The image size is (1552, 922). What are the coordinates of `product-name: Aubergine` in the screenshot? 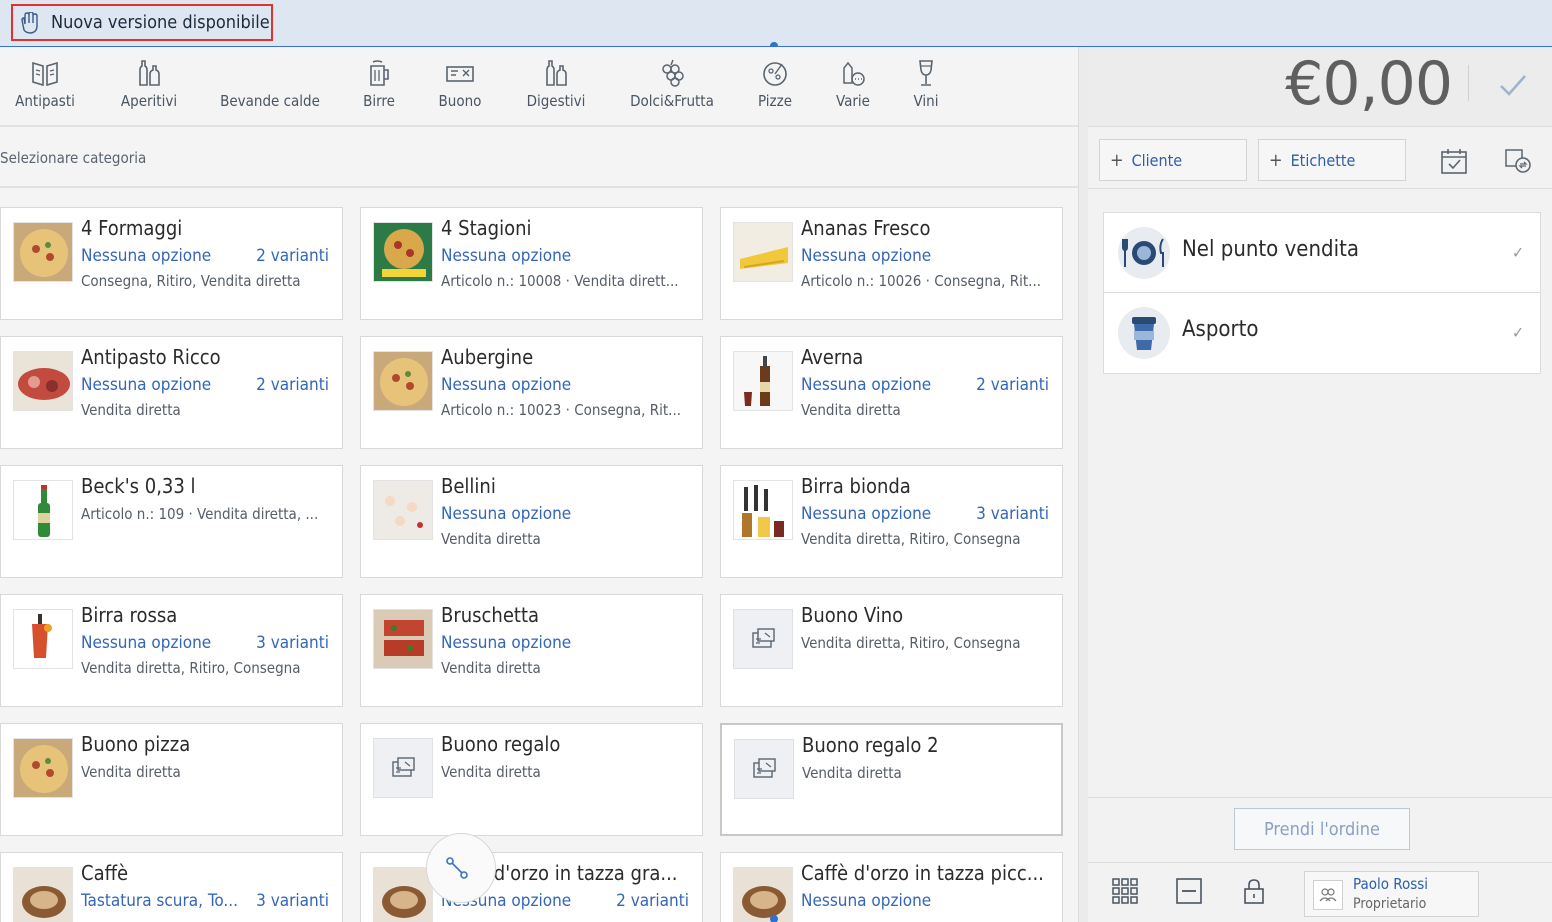 It's located at (487, 357).